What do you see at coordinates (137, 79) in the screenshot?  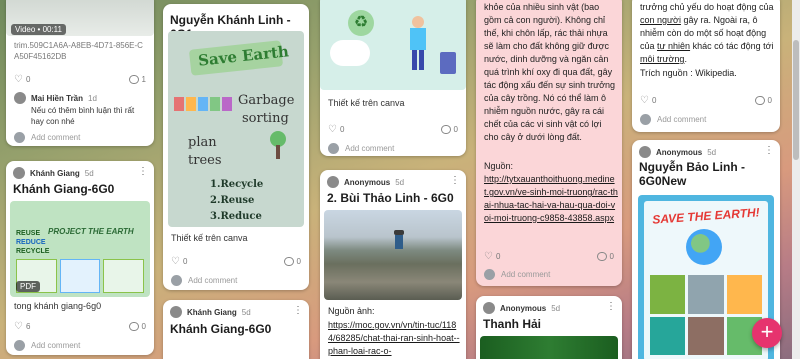 I see `comment-count-button: 1` at bounding box center [137, 79].